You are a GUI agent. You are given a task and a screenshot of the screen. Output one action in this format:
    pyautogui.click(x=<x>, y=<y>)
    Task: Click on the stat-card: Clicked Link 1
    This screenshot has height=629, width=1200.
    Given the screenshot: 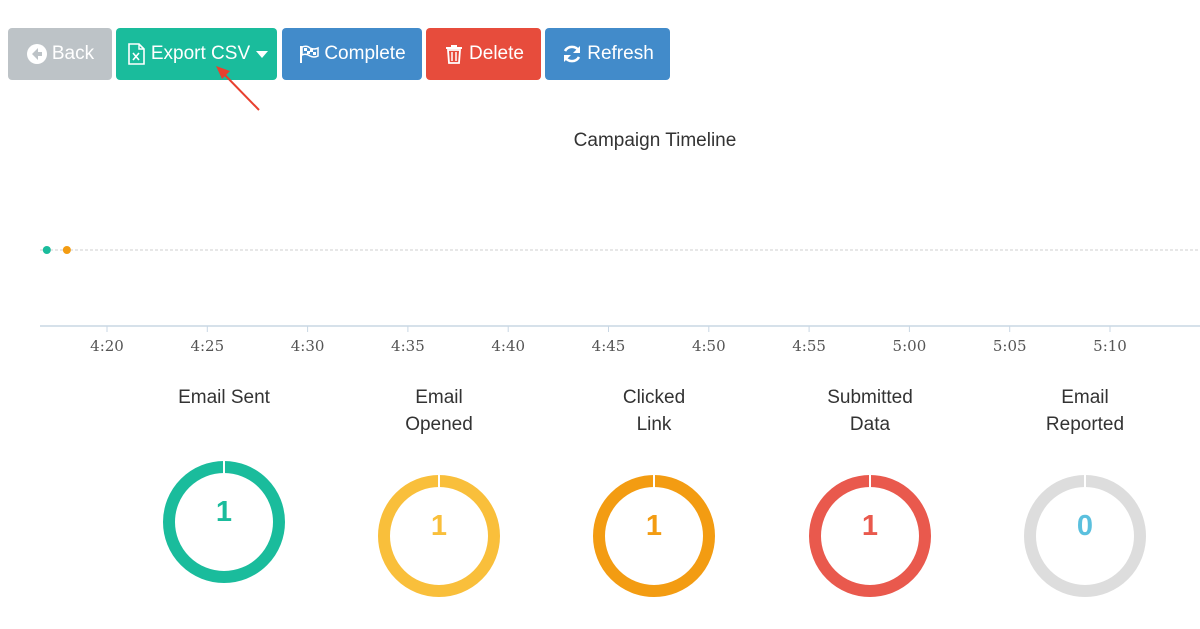 What is the action you would take?
    pyautogui.click(x=654, y=490)
    